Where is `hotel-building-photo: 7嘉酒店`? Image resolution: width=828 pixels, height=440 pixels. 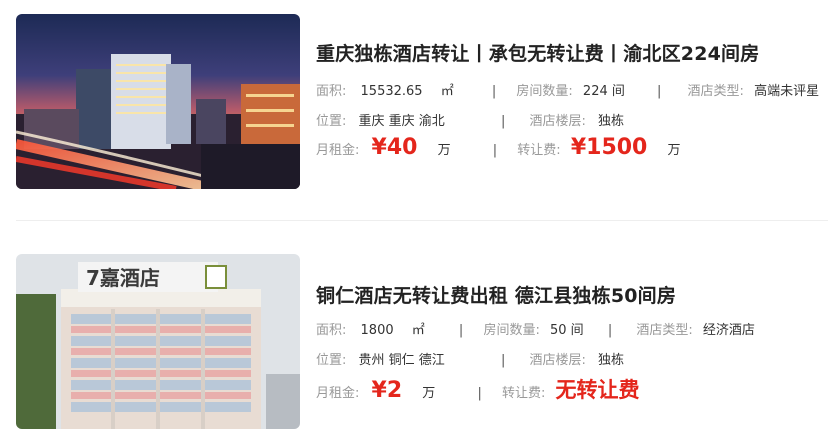
hotel-building-photo: 7嘉酒店 is located at coordinates (158, 341).